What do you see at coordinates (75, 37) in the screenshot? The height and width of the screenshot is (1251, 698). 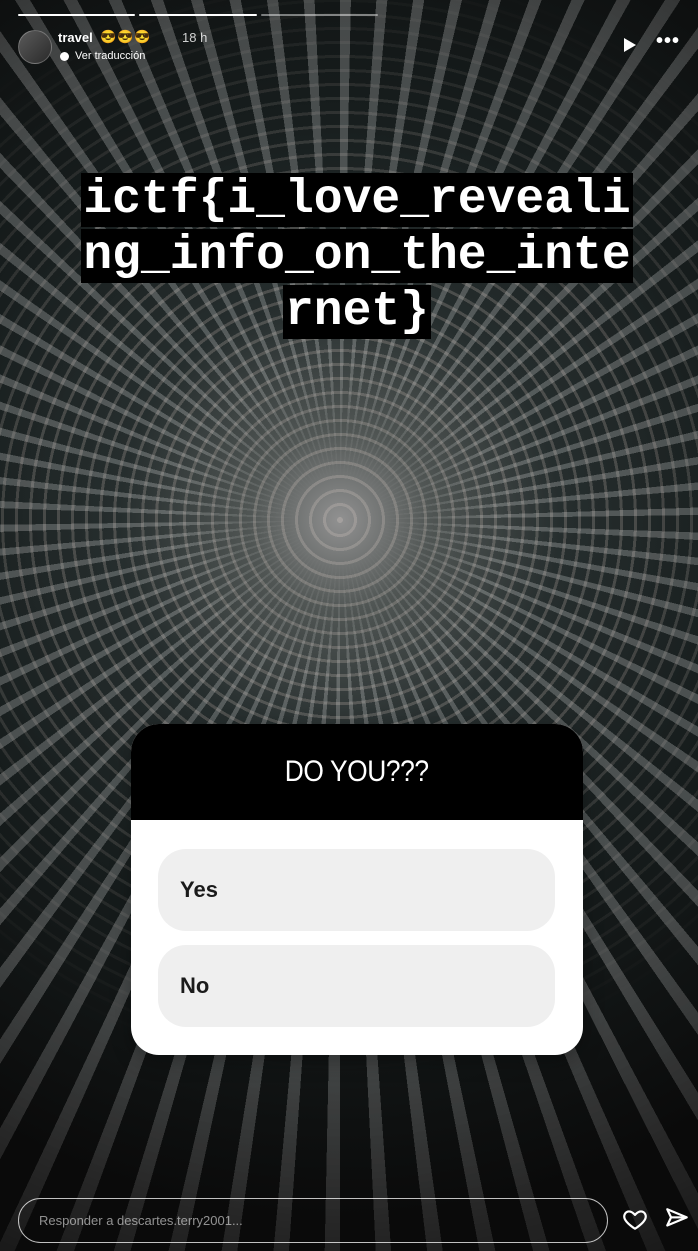 I see `username: travel` at bounding box center [75, 37].